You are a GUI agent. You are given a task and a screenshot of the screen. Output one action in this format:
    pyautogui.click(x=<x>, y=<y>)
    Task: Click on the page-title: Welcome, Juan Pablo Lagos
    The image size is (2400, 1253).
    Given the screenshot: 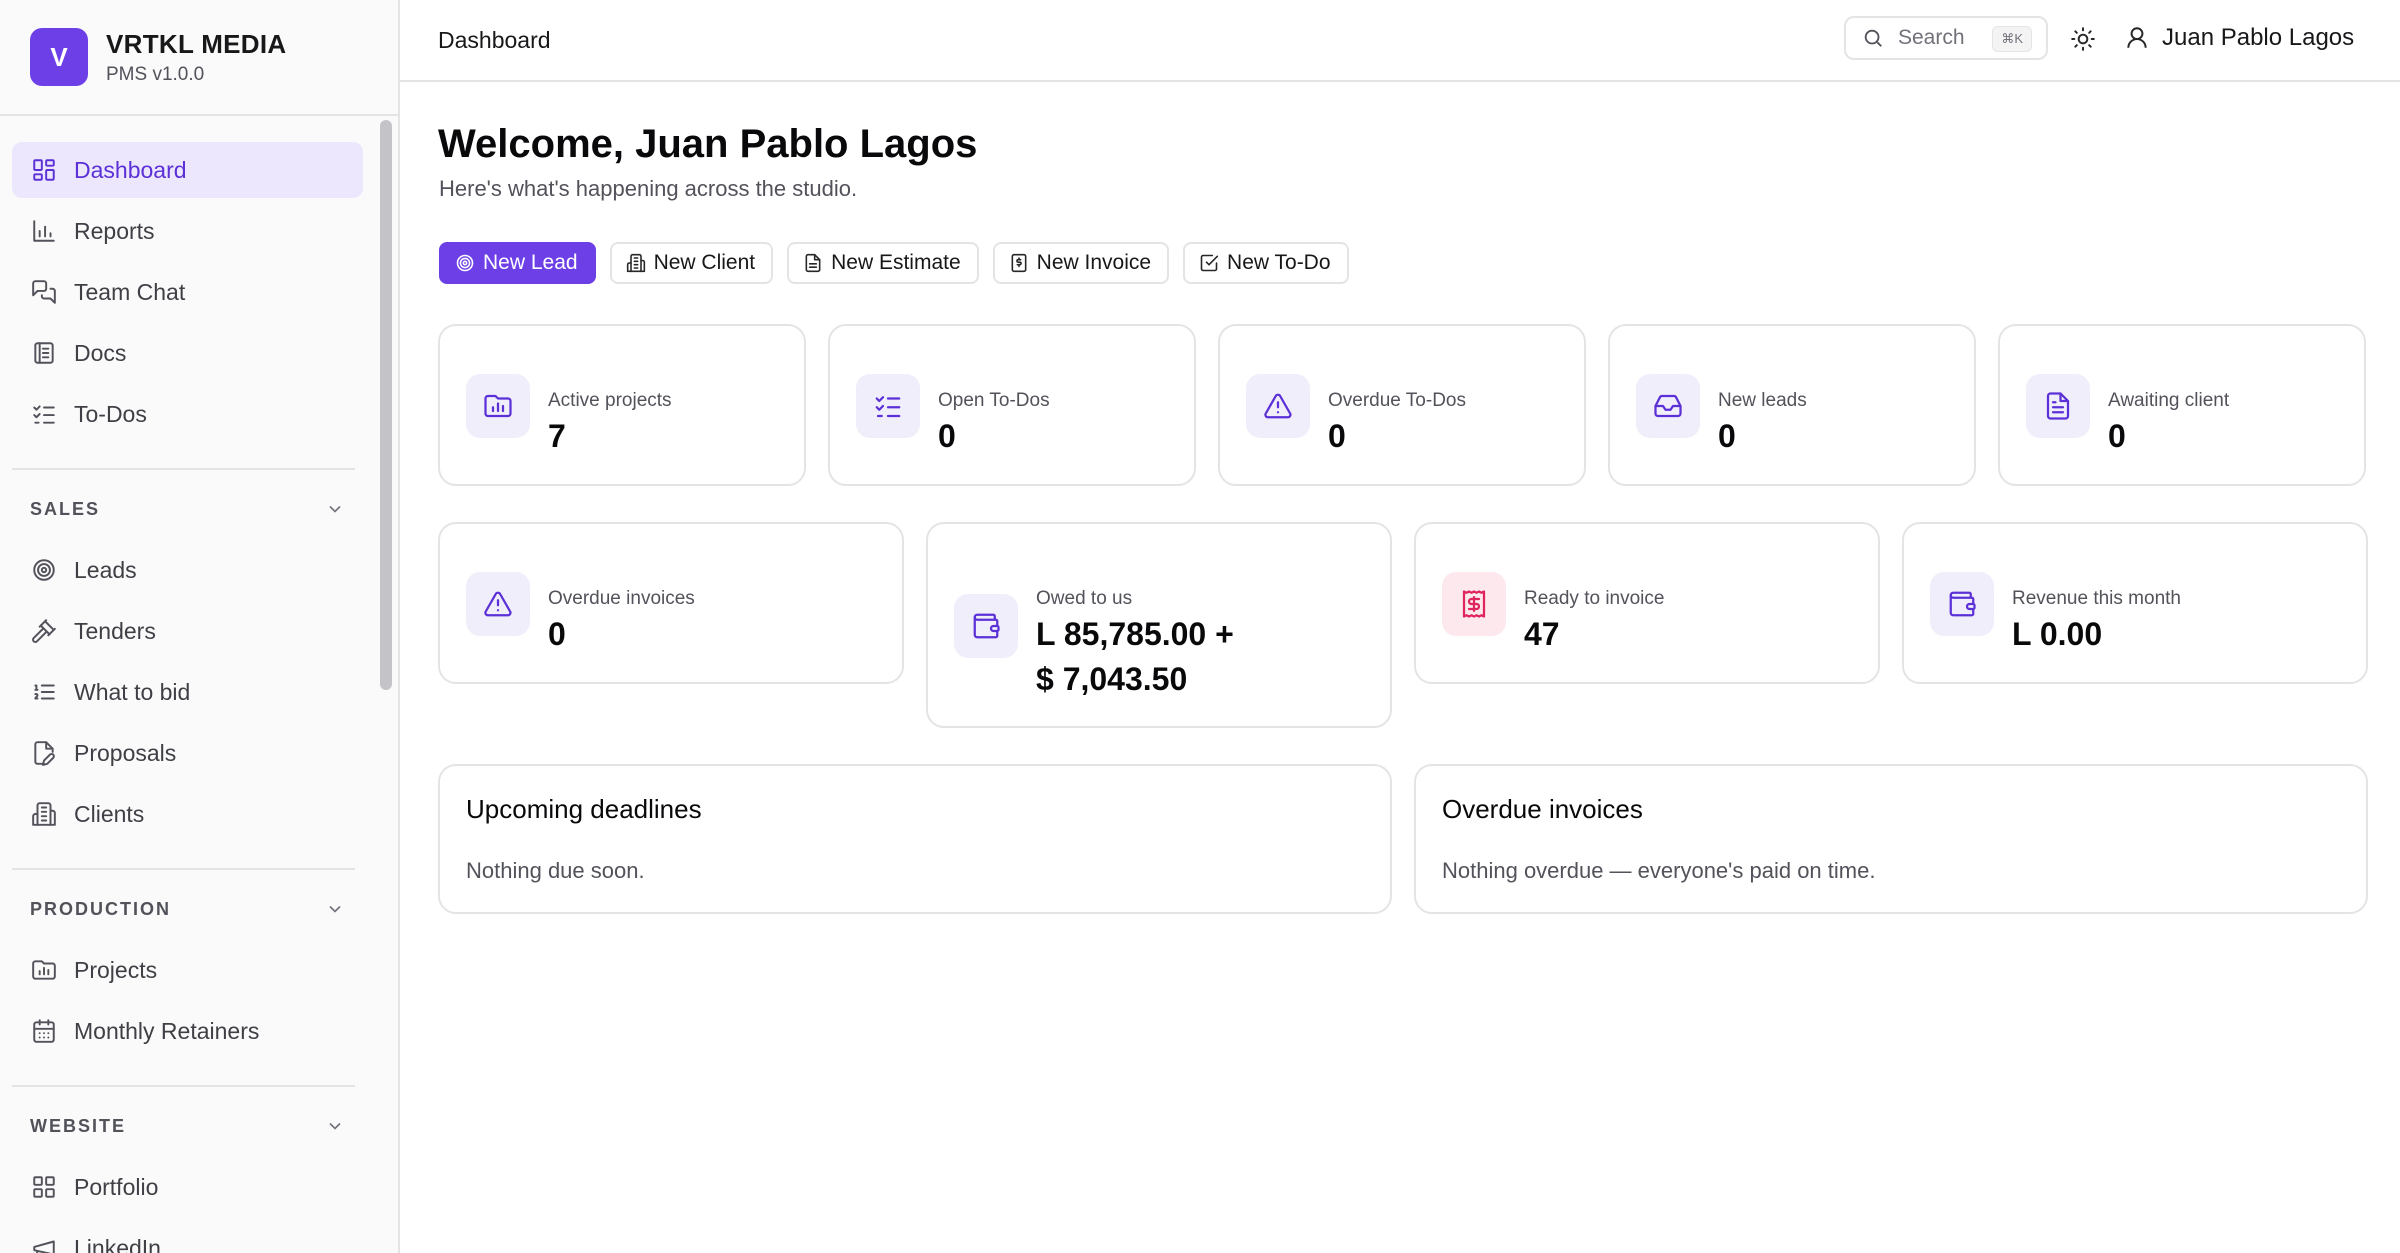 What is the action you would take?
    pyautogui.click(x=708, y=144)
    